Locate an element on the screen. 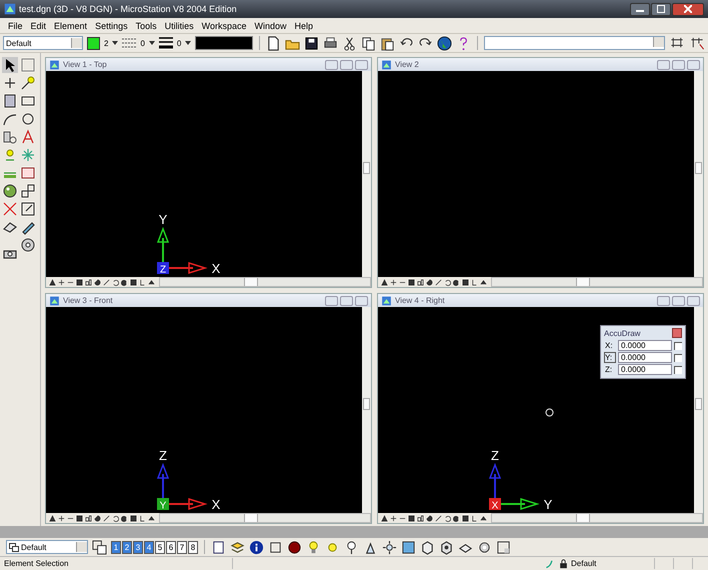 The image size is (708, 570). fence-icon is located at coordinates (275, 547).